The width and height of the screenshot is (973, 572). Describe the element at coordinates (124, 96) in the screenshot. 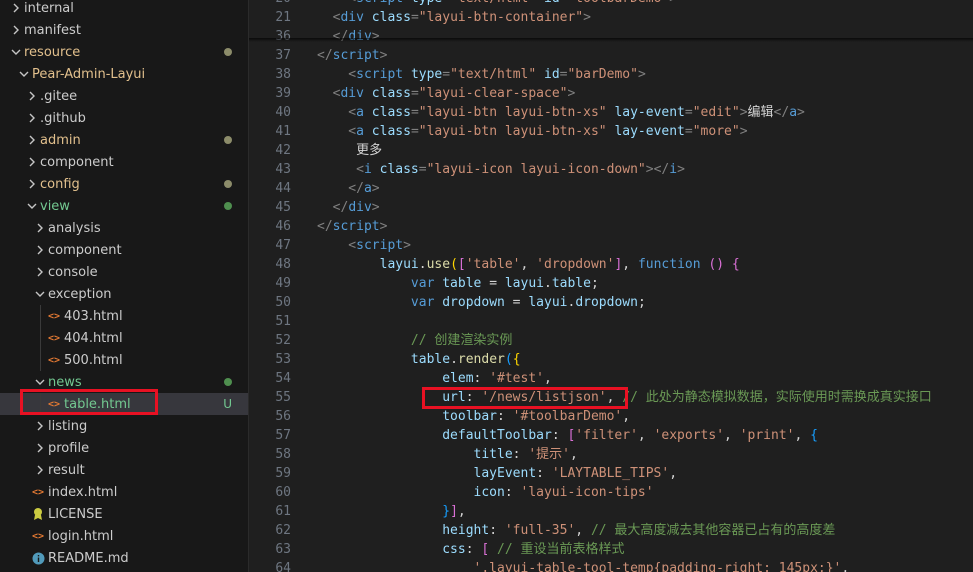

I see `folder-gitee: .gitee` at that location.